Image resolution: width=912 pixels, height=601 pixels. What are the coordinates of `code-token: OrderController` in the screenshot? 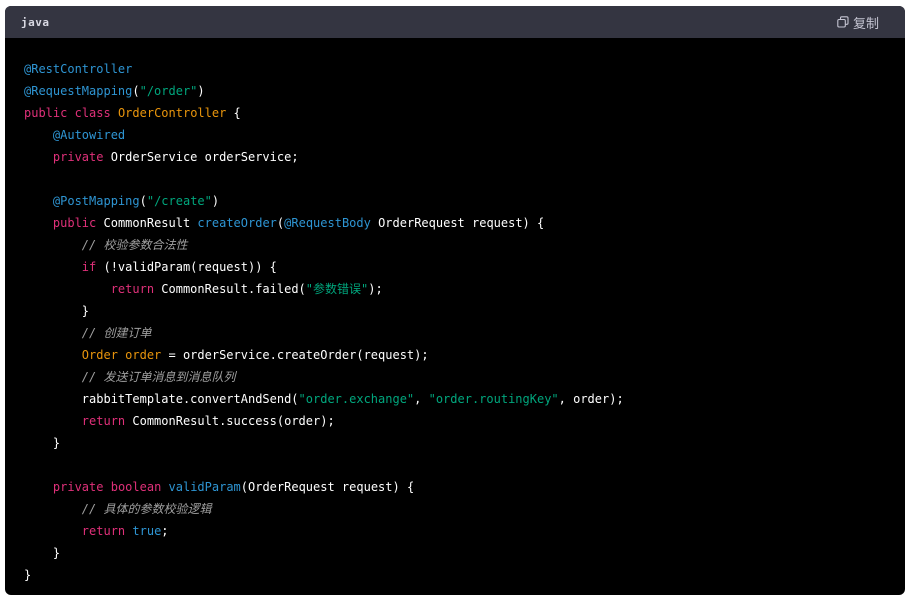 It's located at (172, 113).